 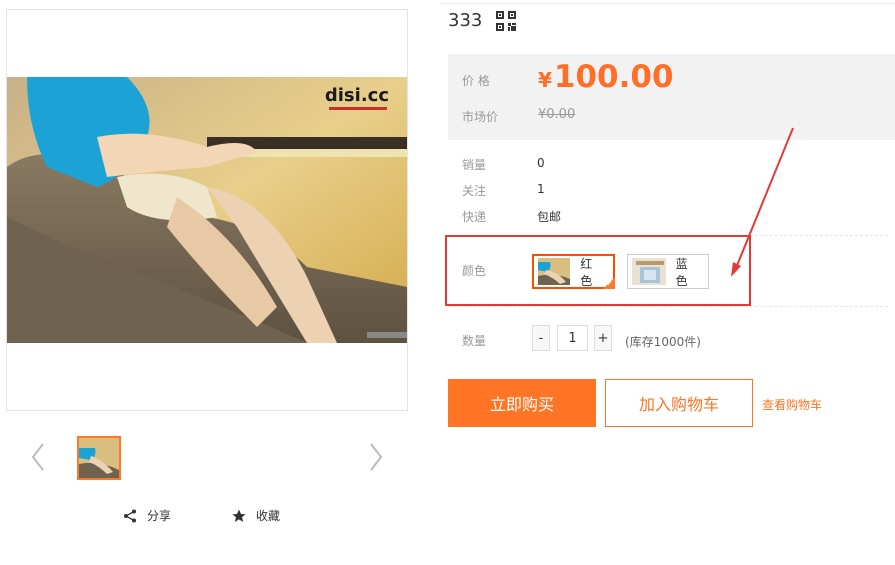 What do you see at coordinates (522, 403) in the screenshot?
I see `buy-now-button: 立即购买` at bounding box center [522, 403].